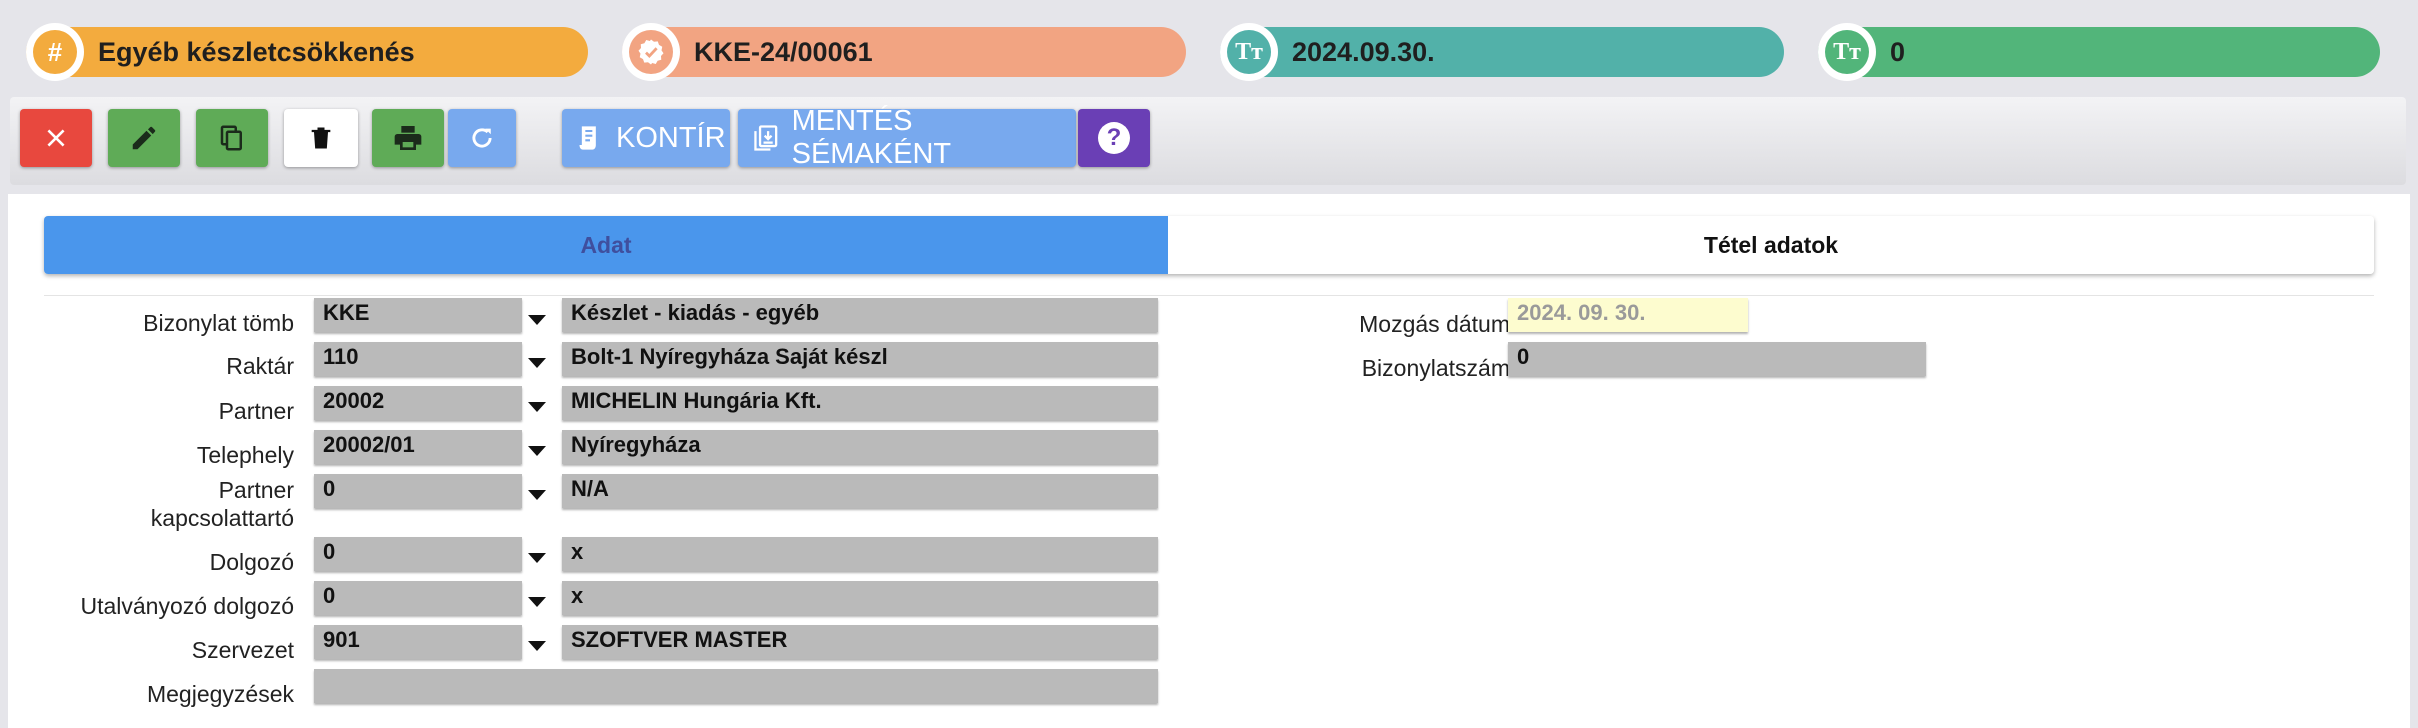 The height and width of the screenshot is (728, 2418). What do you see at coordinates (783, 51) in the screenshot?
I see `doc-number-text: KKE-24/00061` at bounding box center [783, 51].